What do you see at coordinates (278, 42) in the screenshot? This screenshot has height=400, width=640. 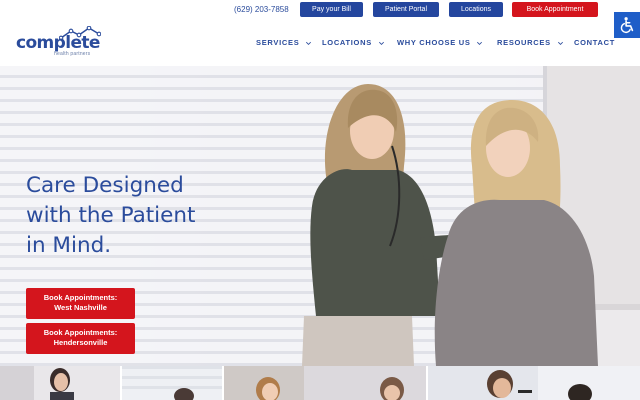 I see `nav-item-label: SERVICES` at bounding box center [278, 42].